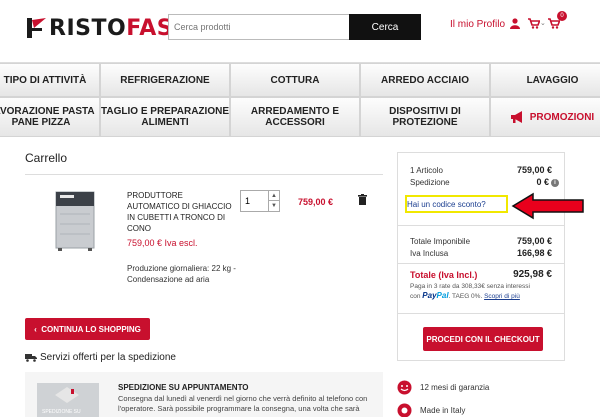 This screenshot has width=600, height=417. I want to click on total-label: Totale (Iva Incl.), so click(444, 275).